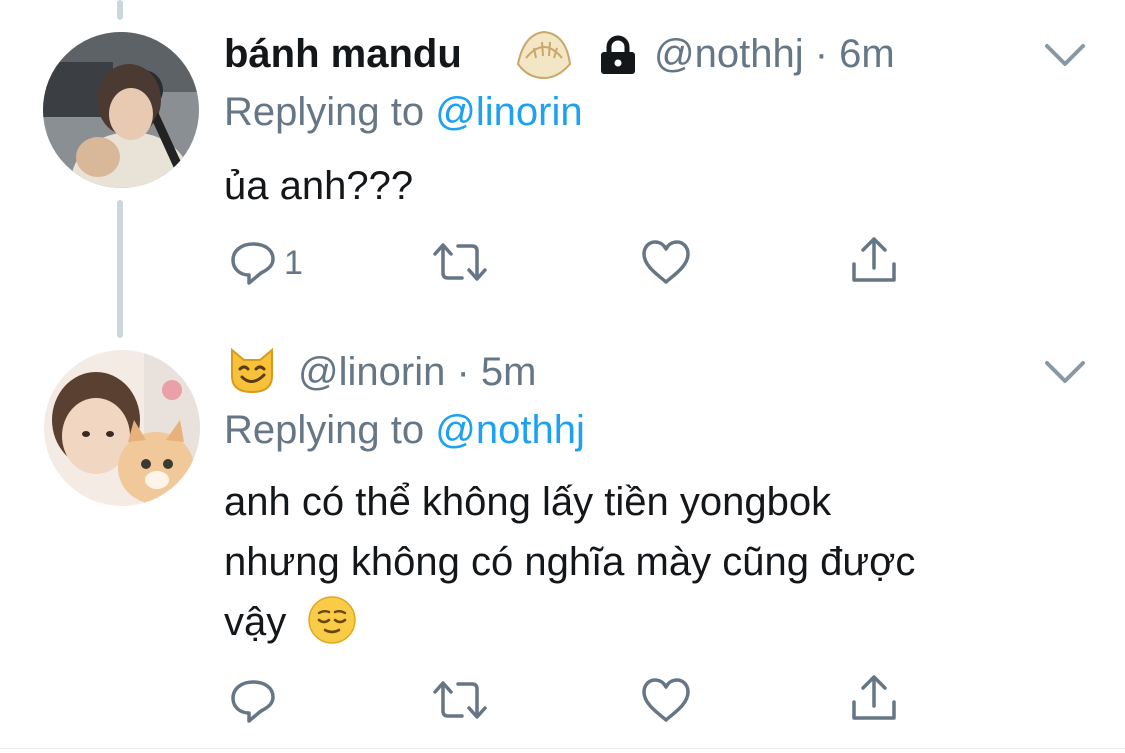 This screenshot has width=1125, height=753. What do you see at coordinates (255, 622) in the screenshot?
I see `tweet-text-line: vậy` at bounding box center [255, 622].